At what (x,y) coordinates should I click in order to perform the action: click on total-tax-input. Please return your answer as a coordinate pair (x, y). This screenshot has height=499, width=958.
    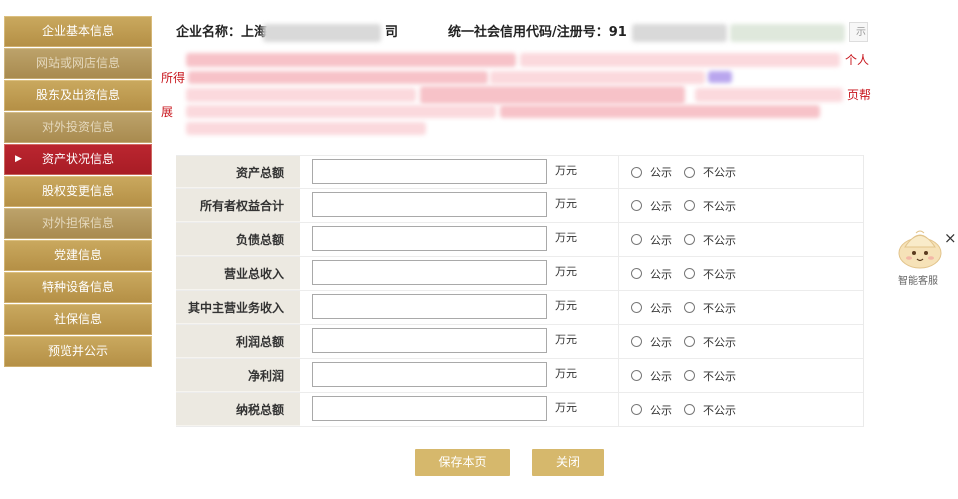
    Looking at the image, I should click on (429, 408).